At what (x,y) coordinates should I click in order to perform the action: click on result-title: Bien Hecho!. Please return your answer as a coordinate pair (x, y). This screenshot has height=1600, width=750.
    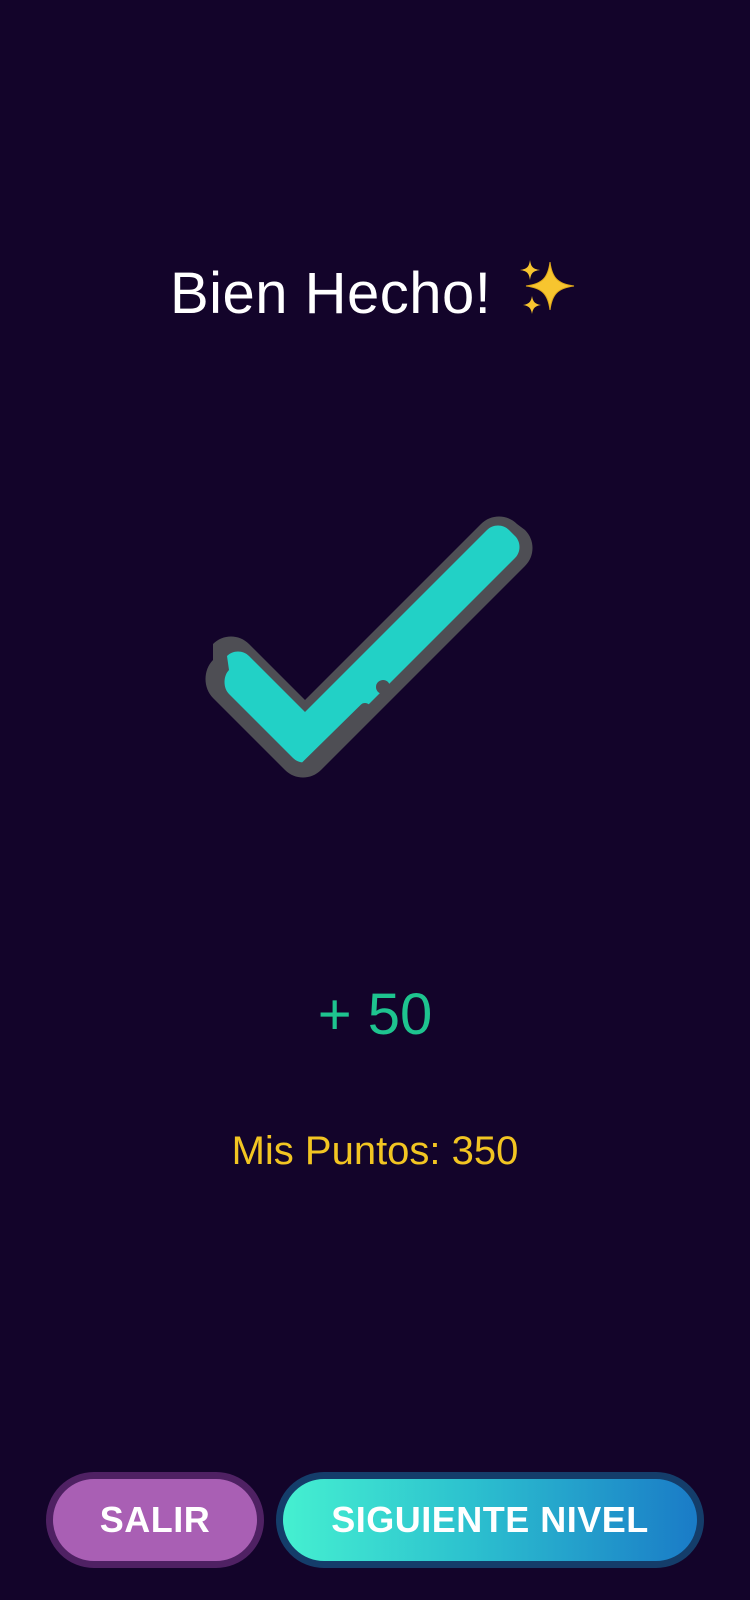
    Looking at the image, I should click on (330, 293).